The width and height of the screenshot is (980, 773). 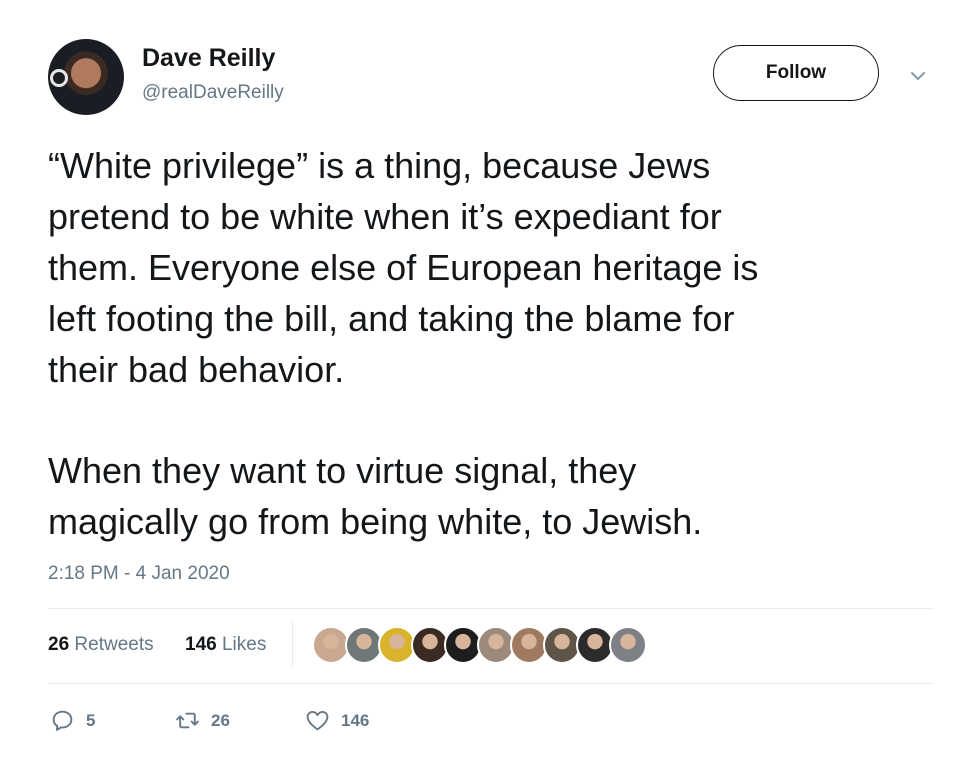 I want to click on reply-icon, so click(x=62, y=720).